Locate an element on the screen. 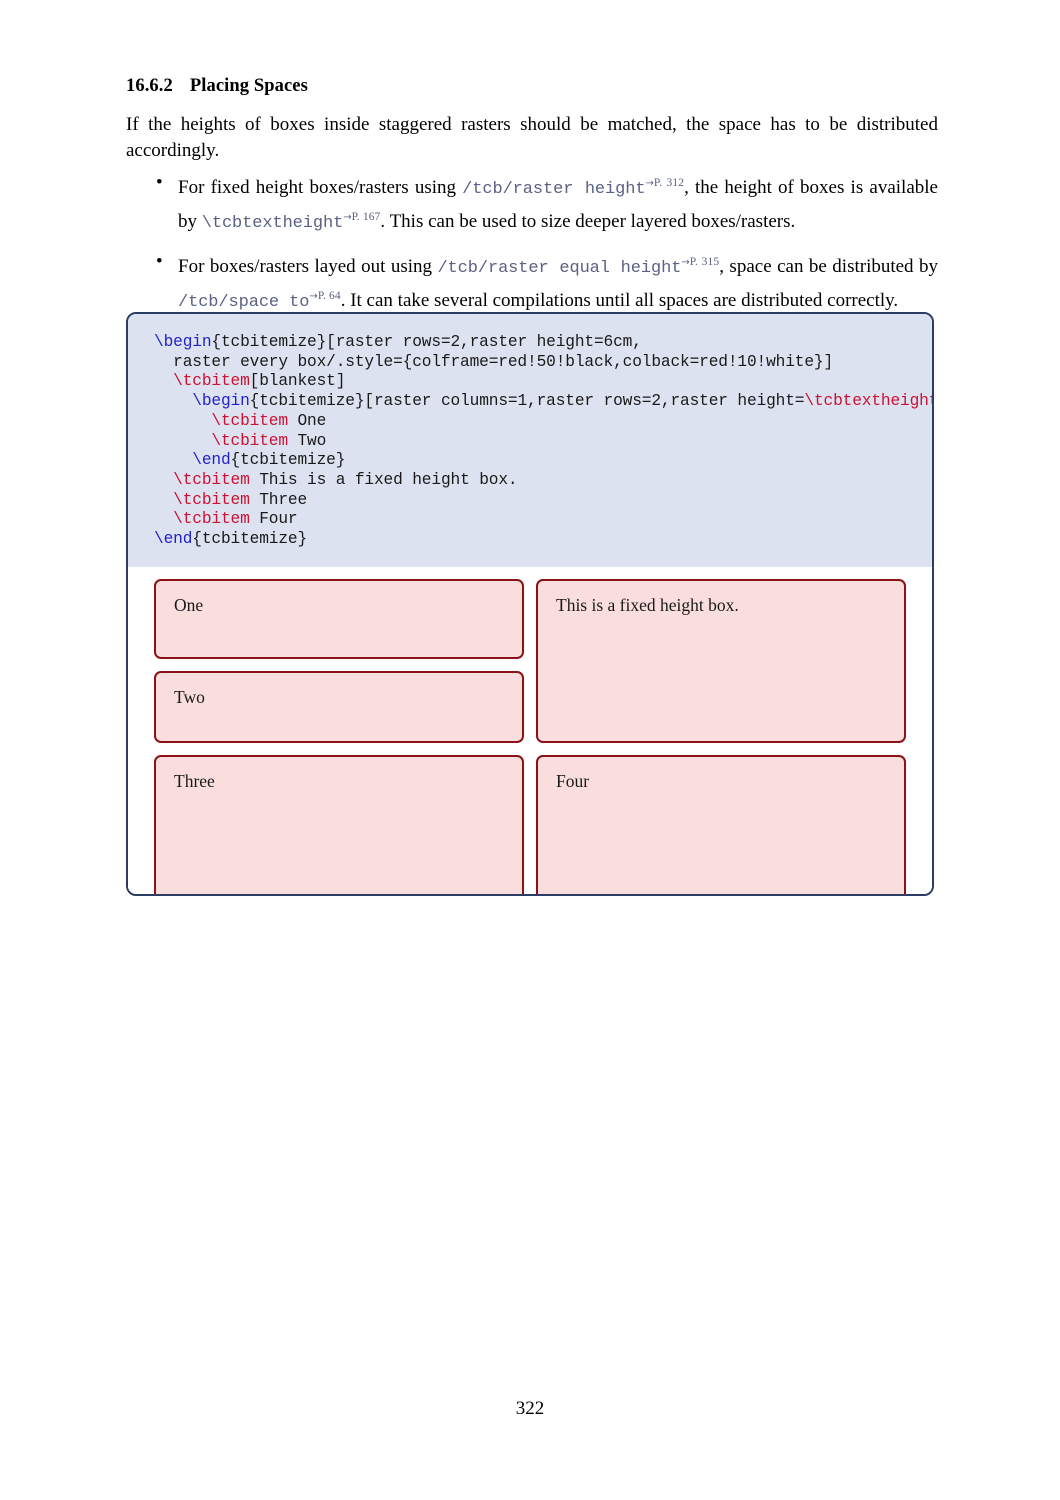 The width and height of the screenshot is (1060, 1500). bullet-text-part2: , space can be distributed by is located at coordinates (829, 267).